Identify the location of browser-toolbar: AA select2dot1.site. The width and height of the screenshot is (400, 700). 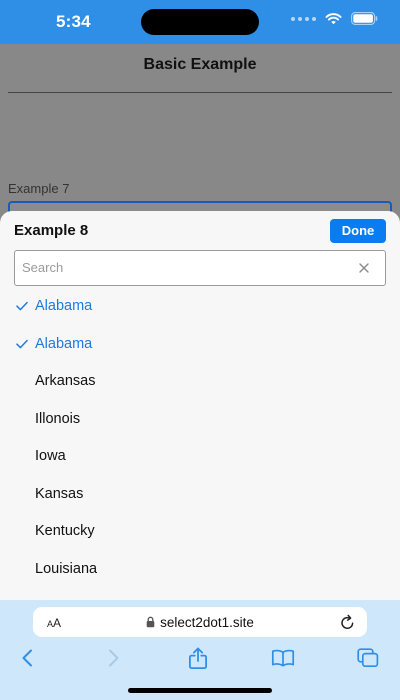
(200, 650).